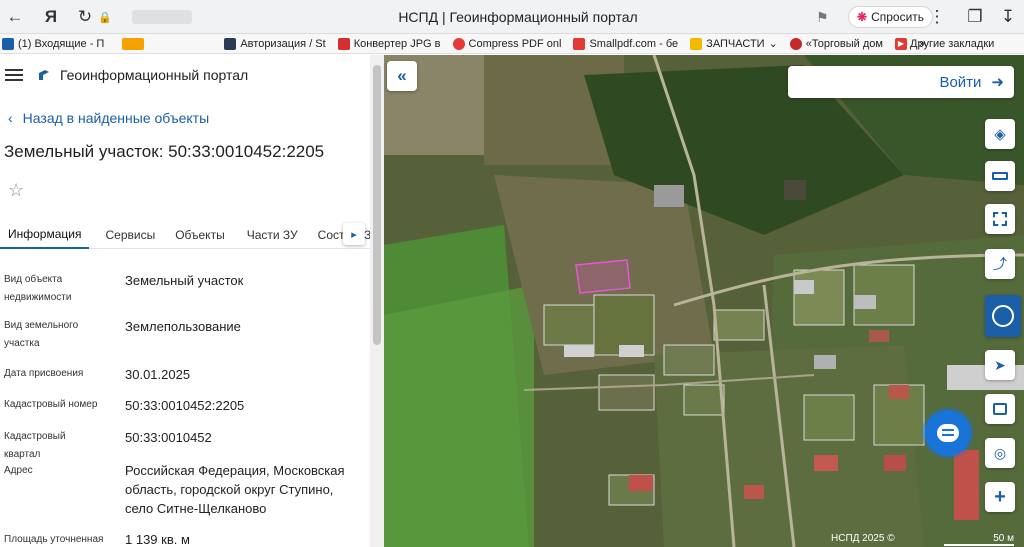  I want to click on tab-objects: Объекты, so click(200, 235).